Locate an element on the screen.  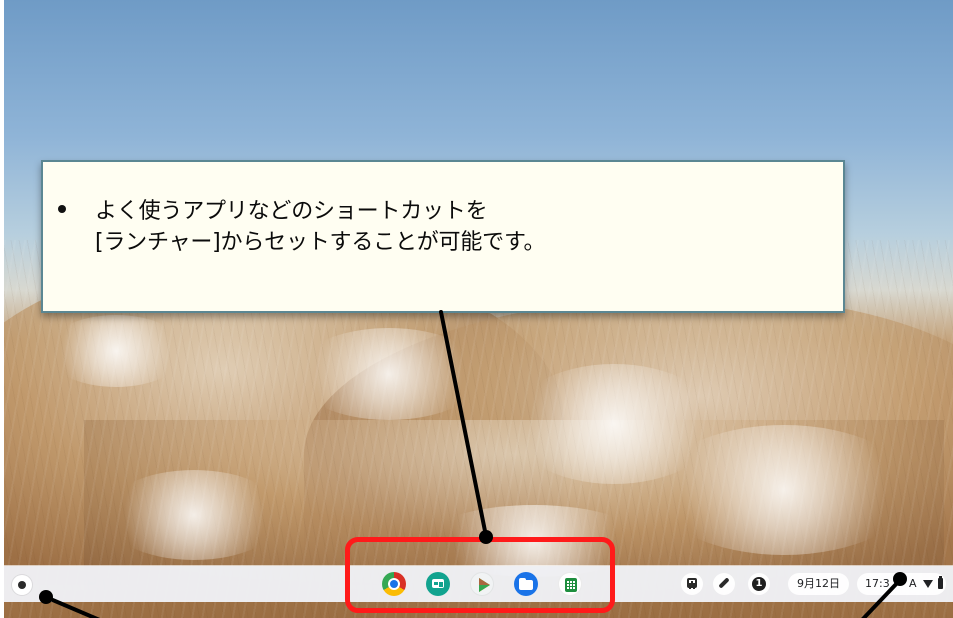
pen-icon is located at coordinates (724, 584).